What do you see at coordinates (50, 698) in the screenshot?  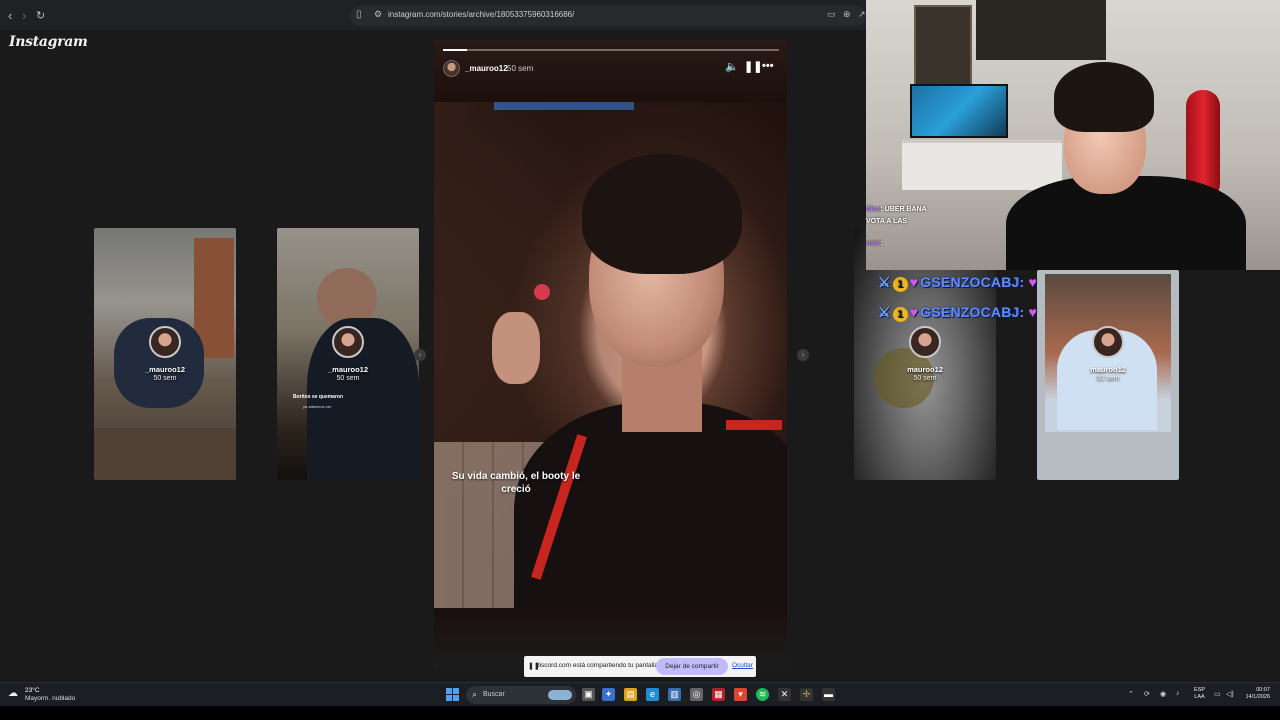 I see `weather-condition: Mayorm. nublado` at bounding box center [50, 698].